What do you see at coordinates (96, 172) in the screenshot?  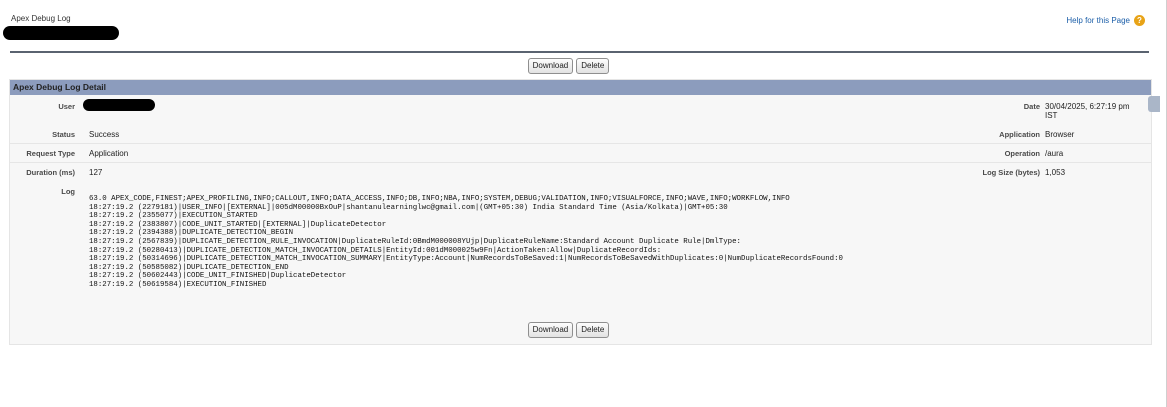 I see `duration-value: 127` at bounding box center [96, 172].